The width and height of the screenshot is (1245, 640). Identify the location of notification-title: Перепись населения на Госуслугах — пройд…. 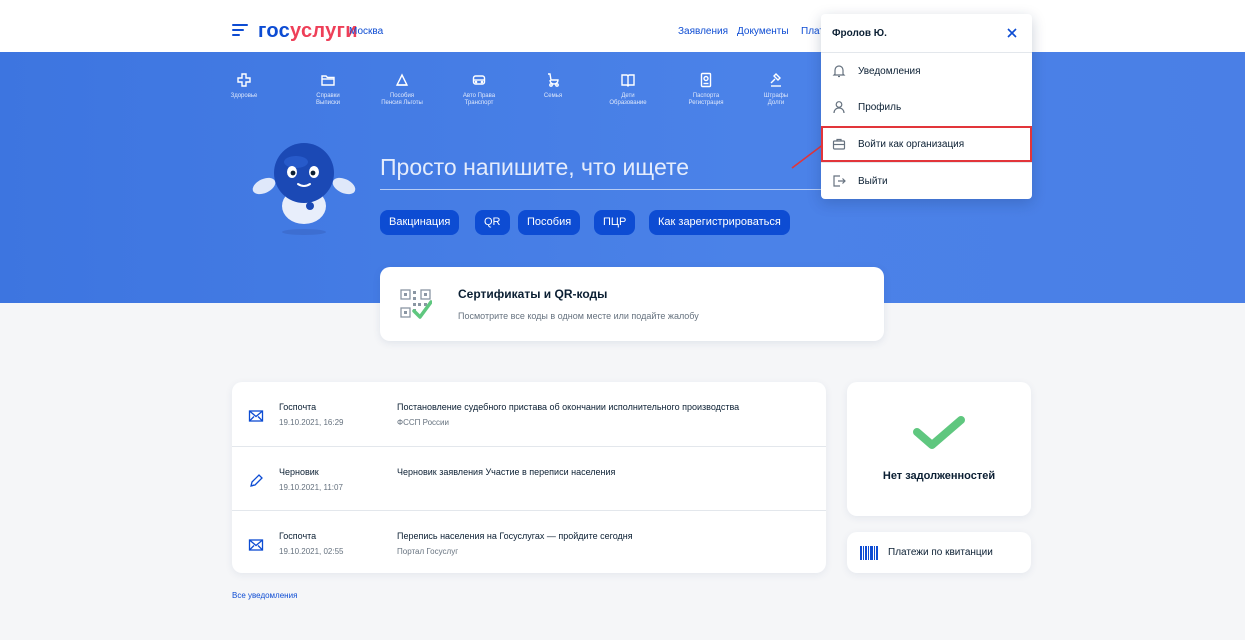
(515, 536).